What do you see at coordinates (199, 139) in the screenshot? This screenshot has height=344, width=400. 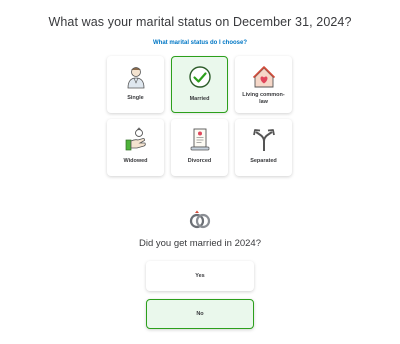 I see `divorce-certificate-icon` at bounding box center [199, 139].